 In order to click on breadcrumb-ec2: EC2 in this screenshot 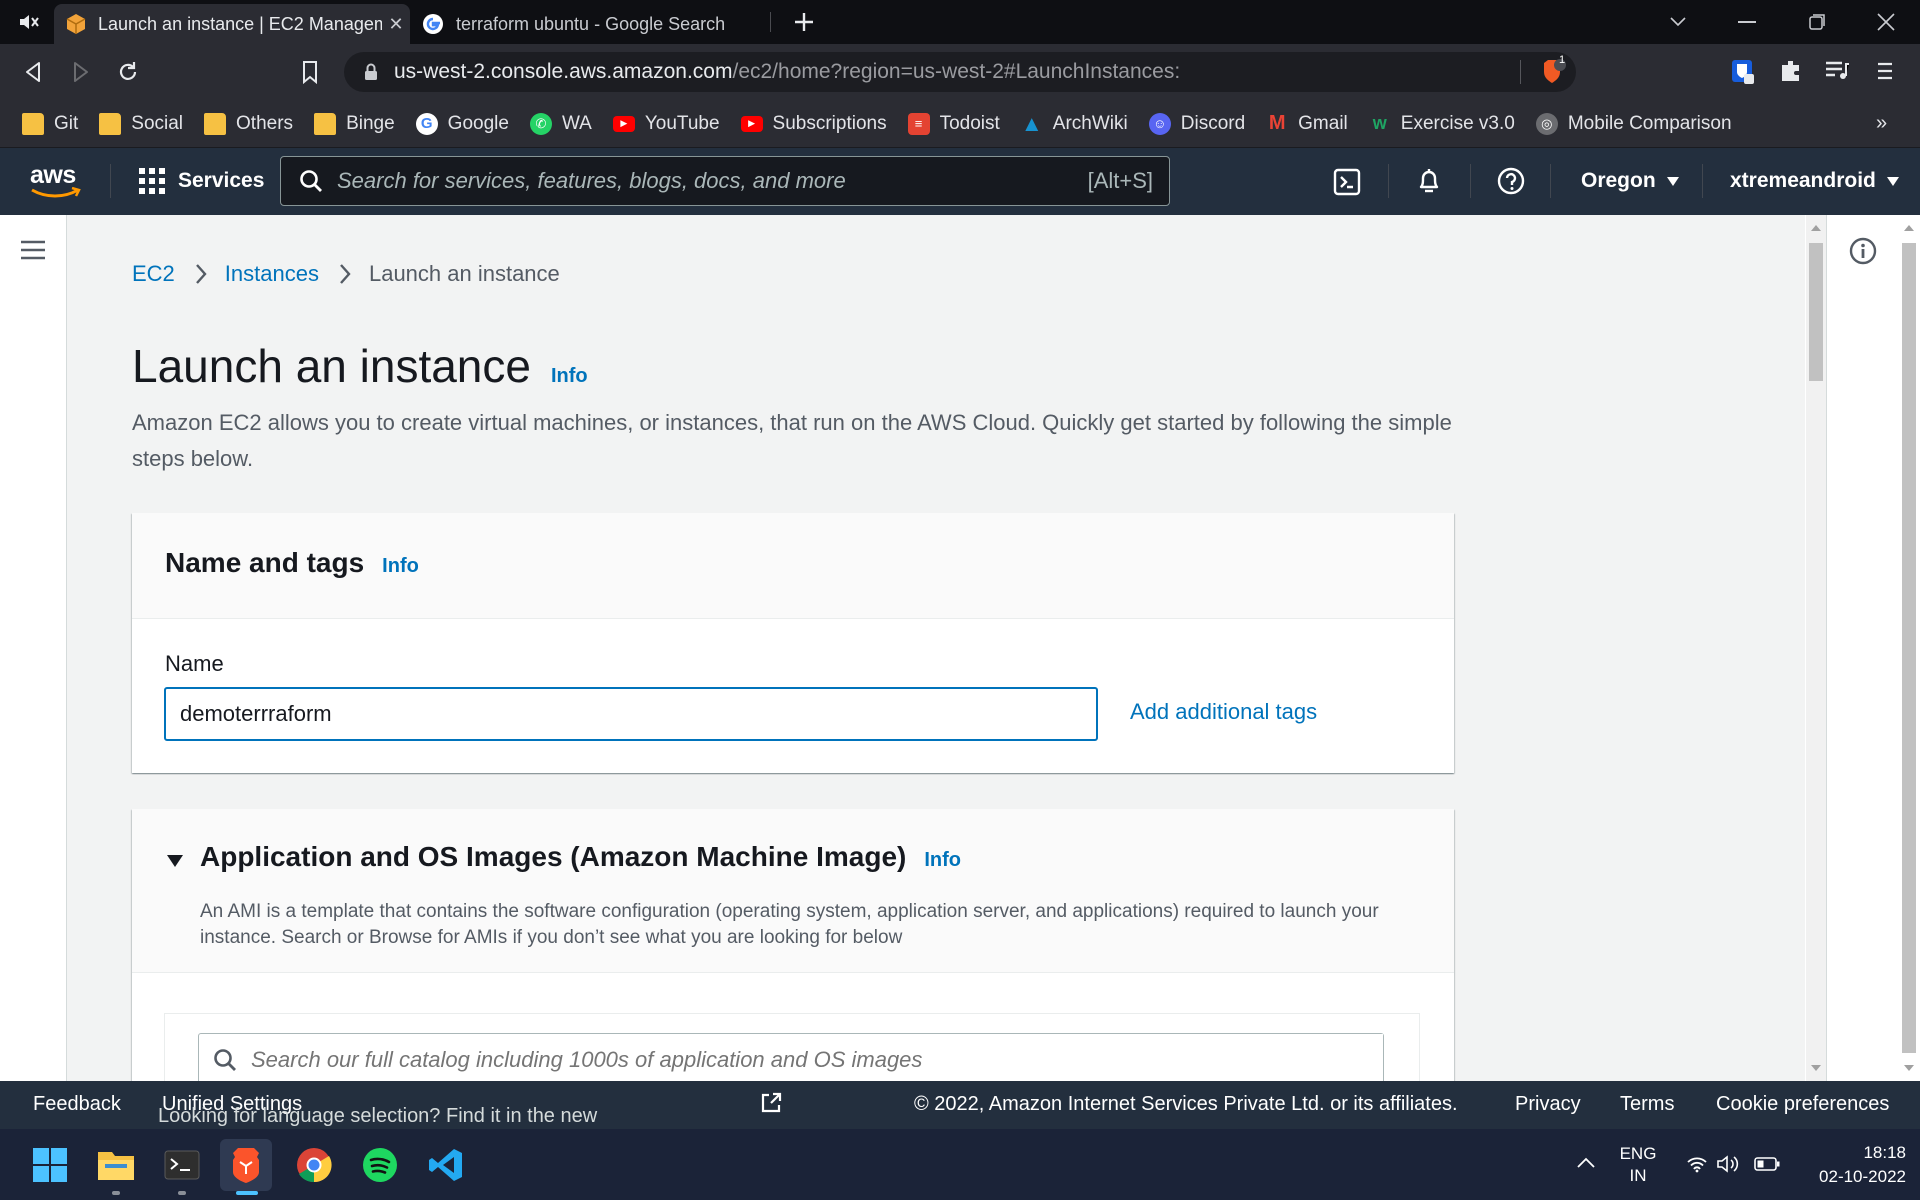, I will do `click(153, 274)`.